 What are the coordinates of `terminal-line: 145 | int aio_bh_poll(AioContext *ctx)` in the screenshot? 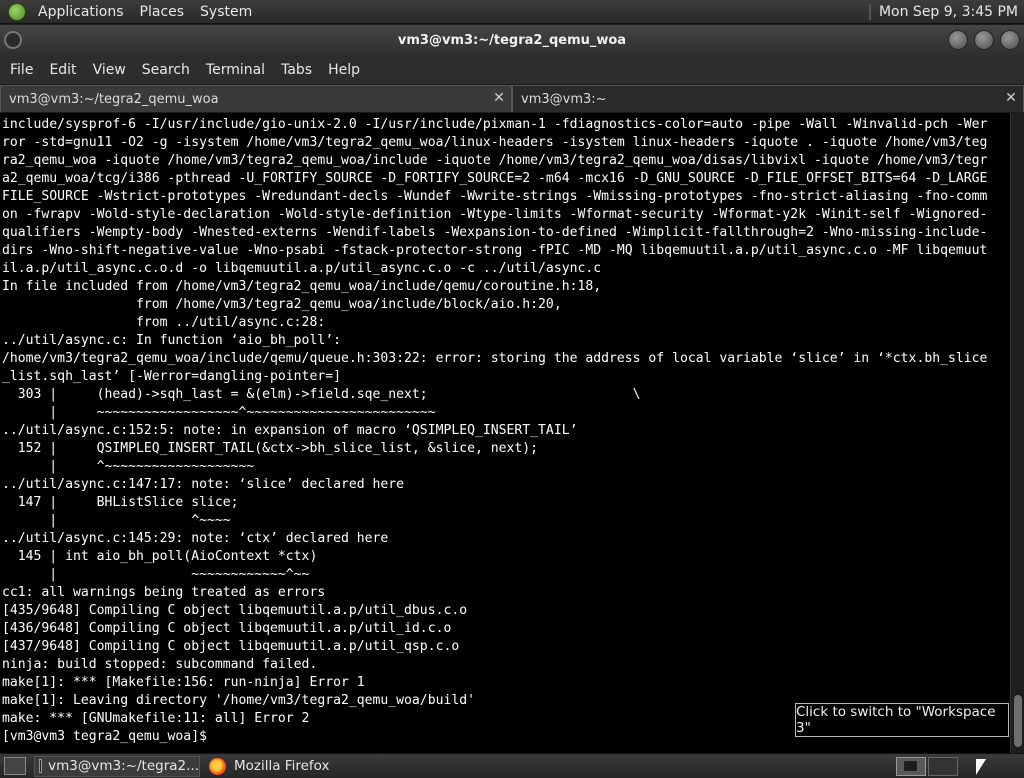 It's located at (160, 556).